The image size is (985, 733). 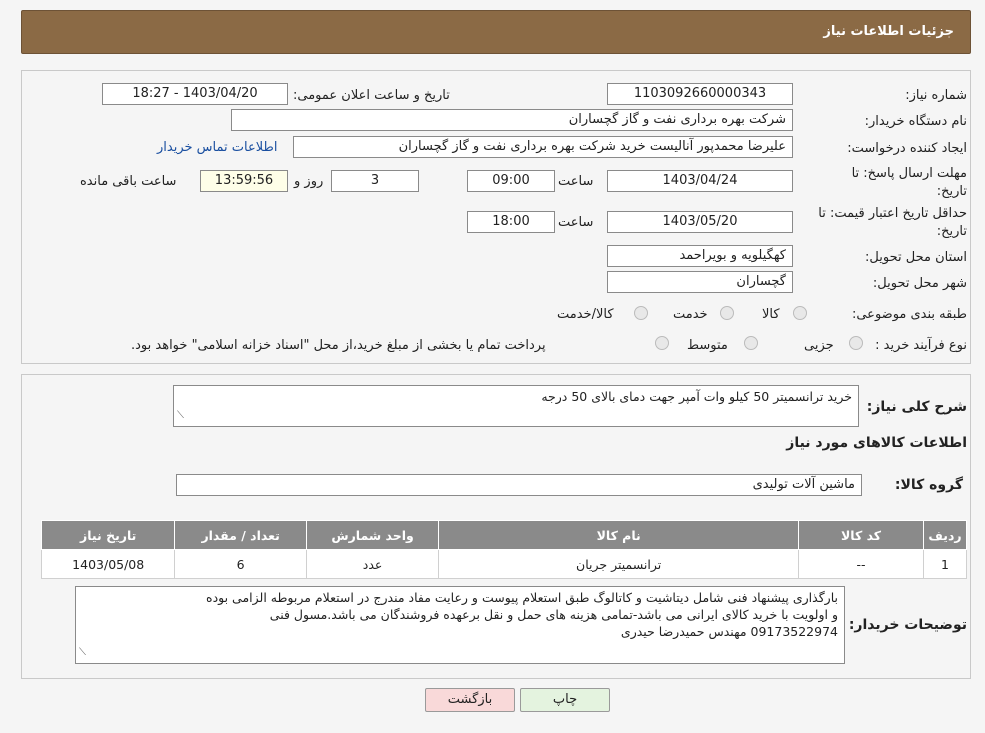 What do you see at coordinates (108, 564) in the screenshot?
I see `cell-date: 1403/05/08` at bounding box center [108, 564].